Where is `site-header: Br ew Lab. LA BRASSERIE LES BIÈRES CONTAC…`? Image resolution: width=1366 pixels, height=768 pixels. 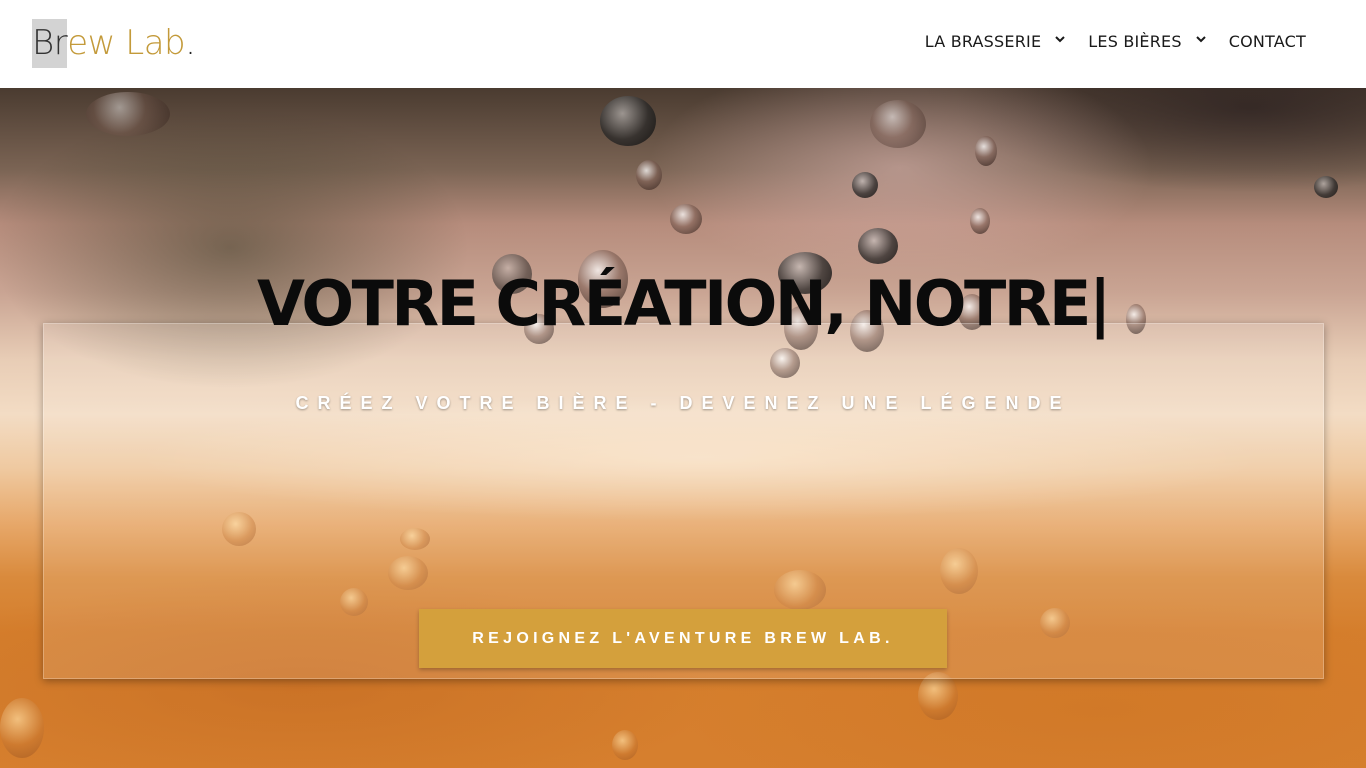
site-header: Br ew Lab. LA BRASSERIE LES BIÈRES CONTAC… is located at coordinates (683, 44).